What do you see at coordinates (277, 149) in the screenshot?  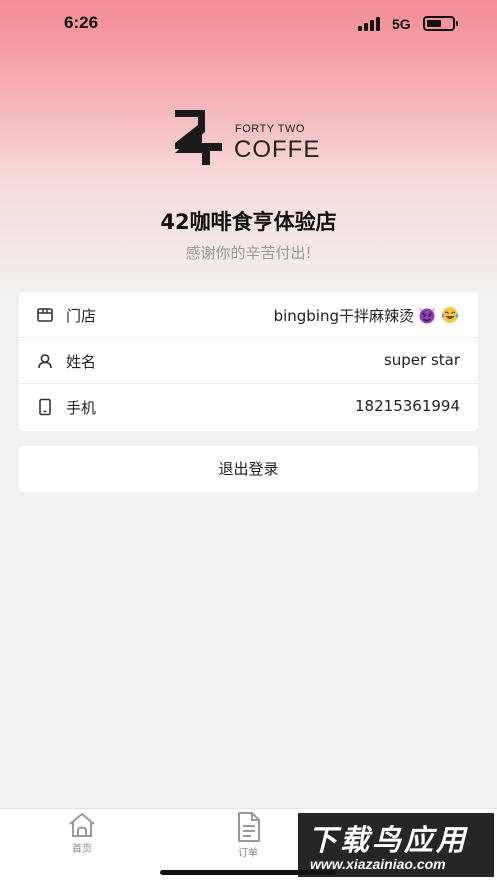 I see `brand-line2: COFFE` at bounding box center [277, 149].